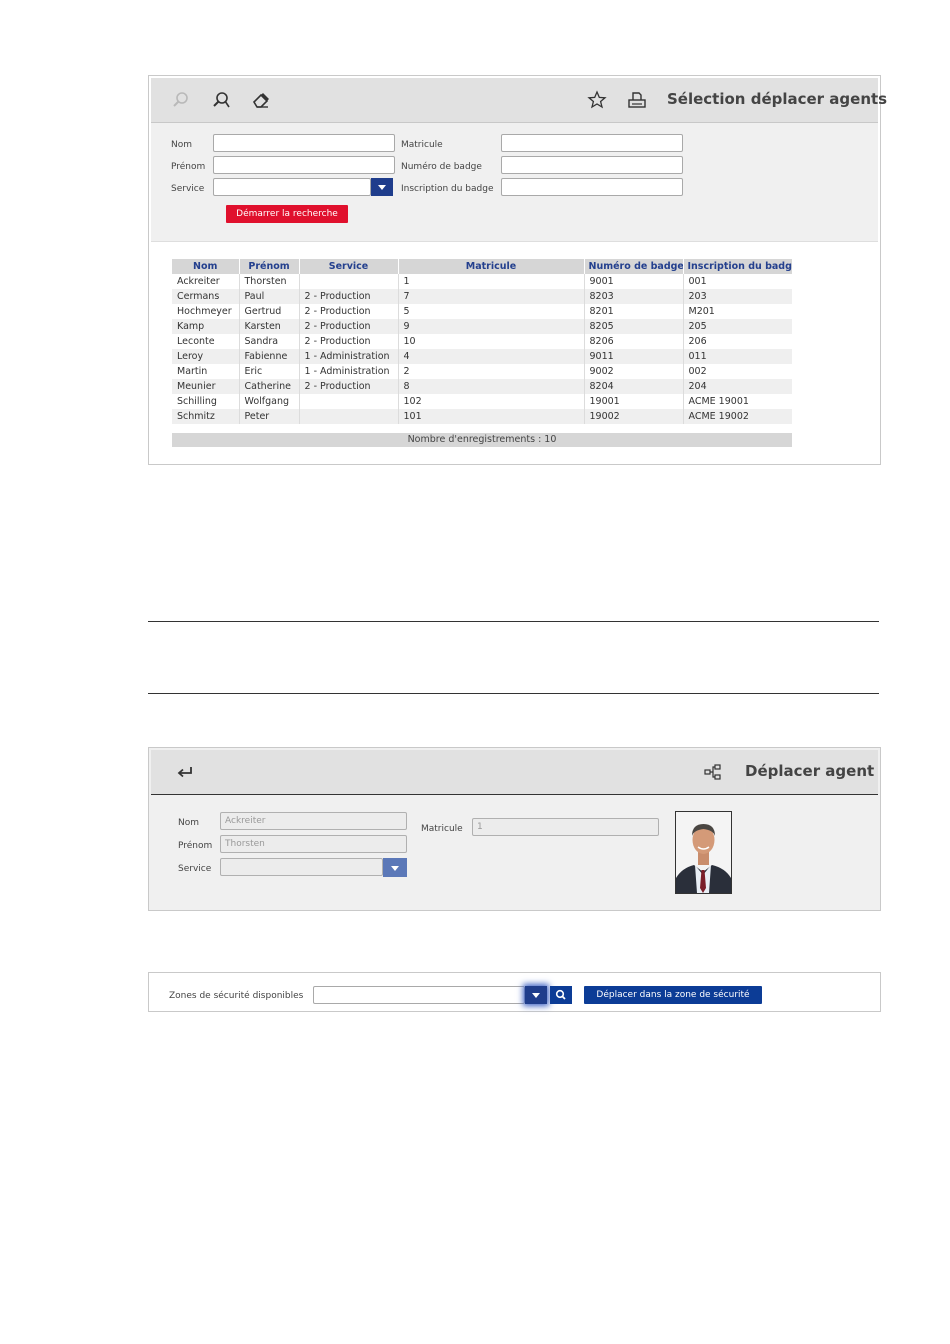 This screenshot has width=950, height=1344. Describe the element at coordinates (633, 341) in the screenshot. I see `table-cell: 8206` at that location.